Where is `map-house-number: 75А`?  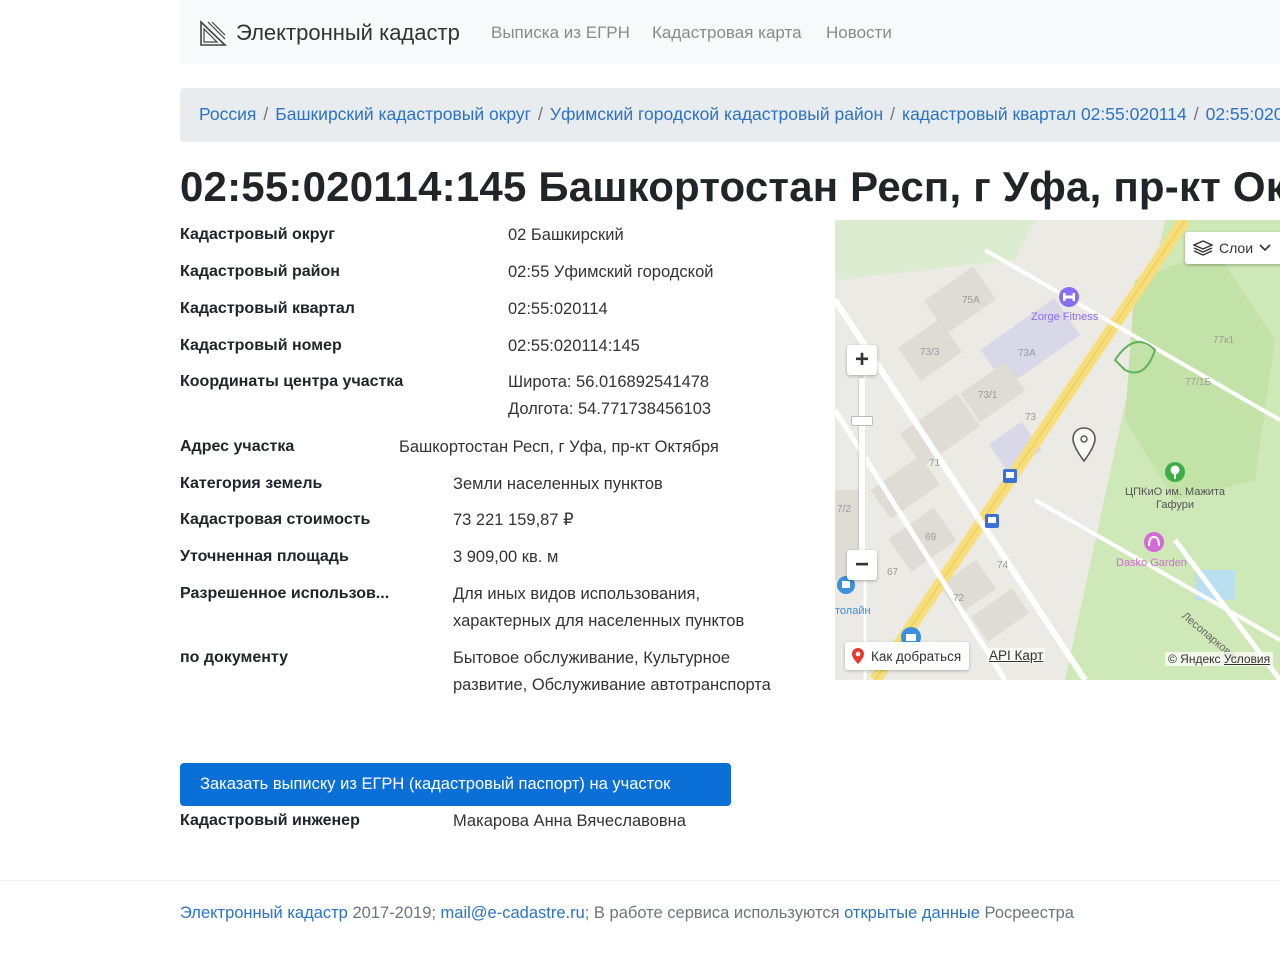 map-house-number: 75А is located at coordinates (971, 300).